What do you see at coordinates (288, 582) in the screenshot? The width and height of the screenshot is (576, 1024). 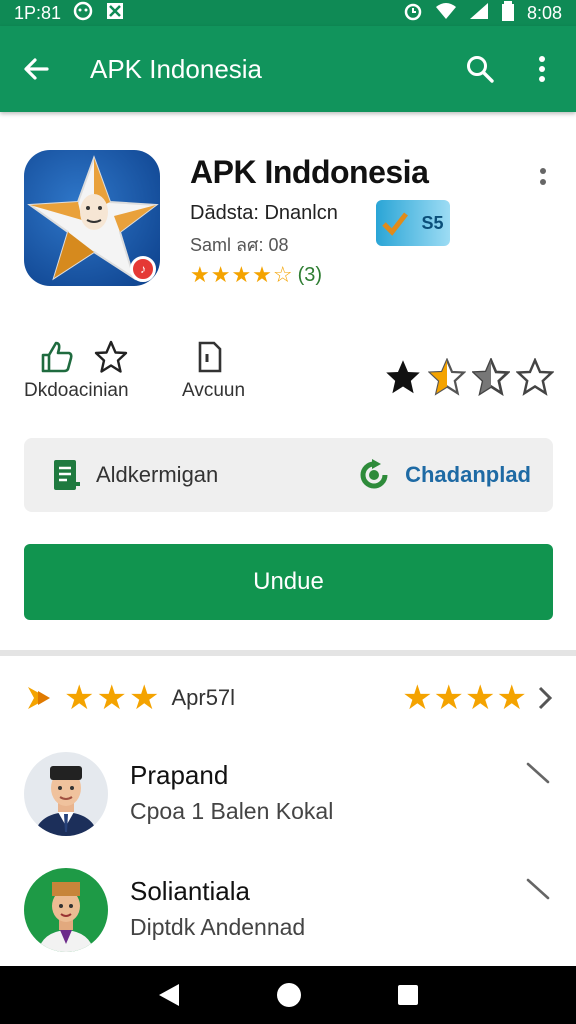 I see `install-button: Undue` at bounding box center [288, 582].